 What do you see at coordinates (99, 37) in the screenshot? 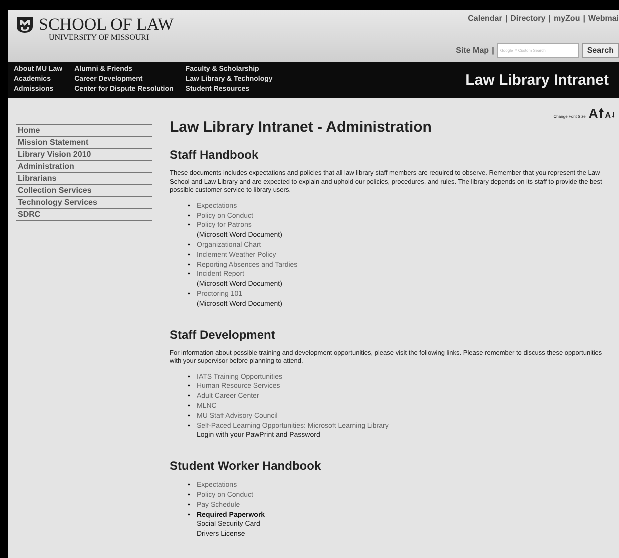
I see `logo-subtitle: UNIVERSITY OF MISSOURI` at bounding box center [99, 37].